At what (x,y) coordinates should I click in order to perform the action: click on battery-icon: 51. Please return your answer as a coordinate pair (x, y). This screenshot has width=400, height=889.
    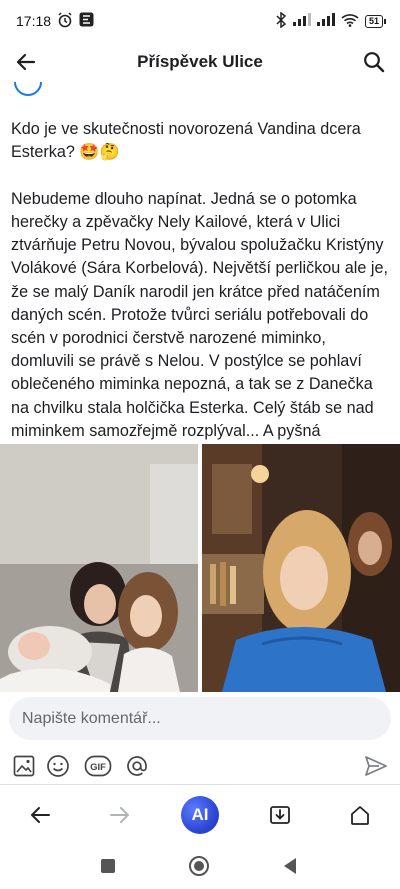
    Looking at the image, I should click on (375, 21).